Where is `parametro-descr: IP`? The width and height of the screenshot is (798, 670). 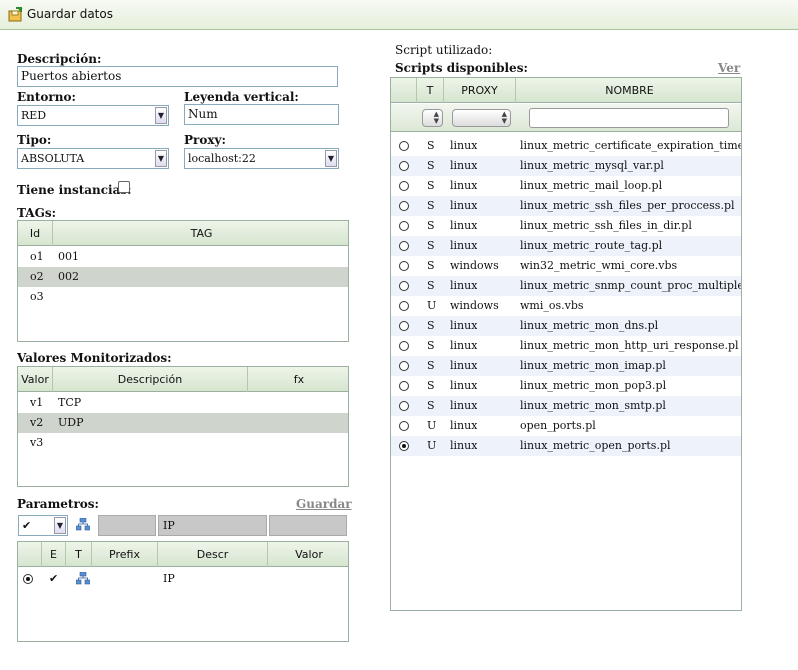 parametro-descr: IP is located at coordinates (169, 578).